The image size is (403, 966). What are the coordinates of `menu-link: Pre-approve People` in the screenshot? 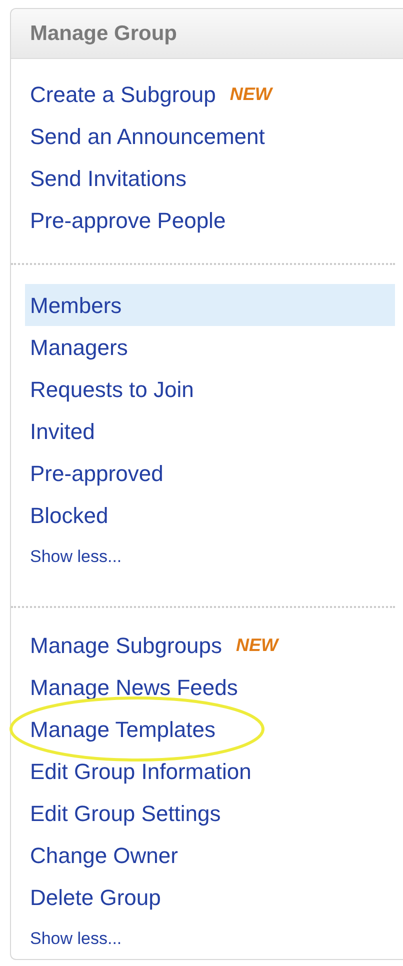 It's located at (128, 220).